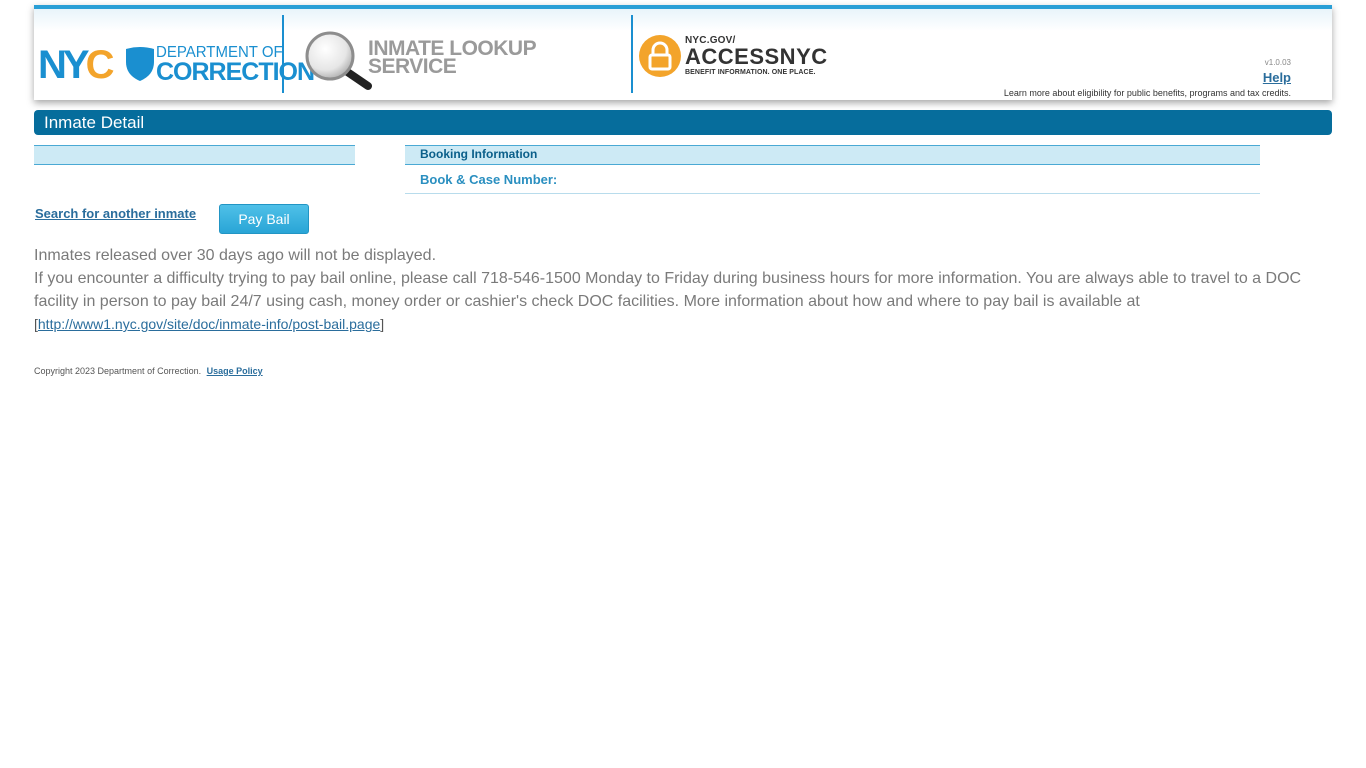 The image size is (1366, 768). I want to click on search-another-inmate-link: Search for another inmate, so click(115, 213).